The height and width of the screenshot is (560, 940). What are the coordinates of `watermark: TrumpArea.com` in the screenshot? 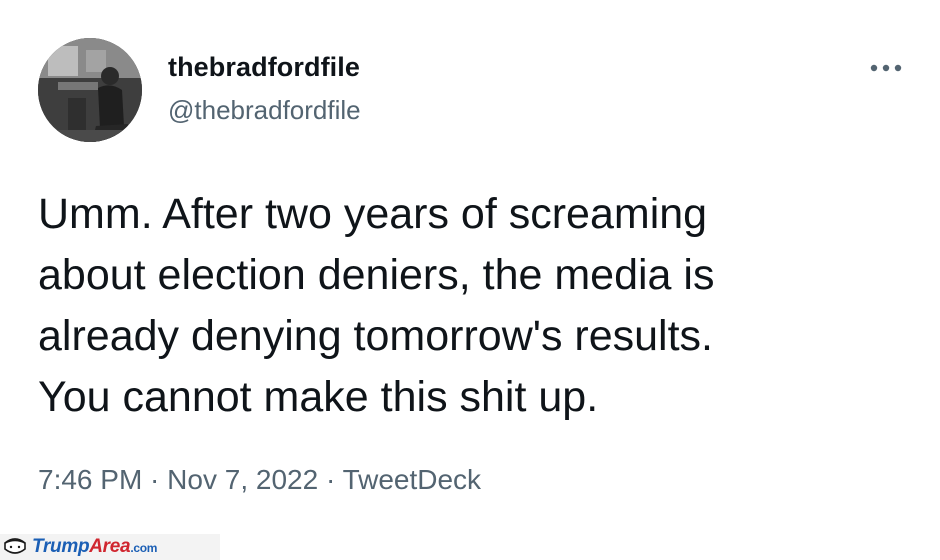 It's located at (110, 547).